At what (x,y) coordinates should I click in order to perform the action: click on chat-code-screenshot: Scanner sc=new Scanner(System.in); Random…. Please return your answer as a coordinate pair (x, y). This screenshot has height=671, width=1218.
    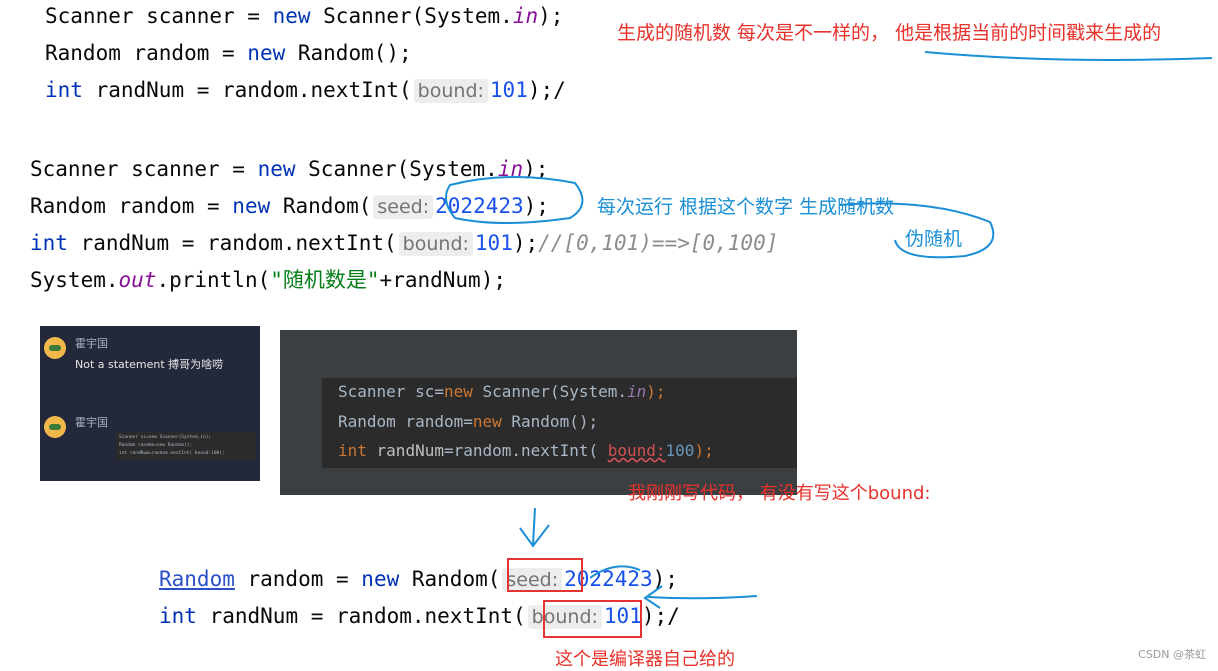
    Looking at the image, I should click on (186, 446).